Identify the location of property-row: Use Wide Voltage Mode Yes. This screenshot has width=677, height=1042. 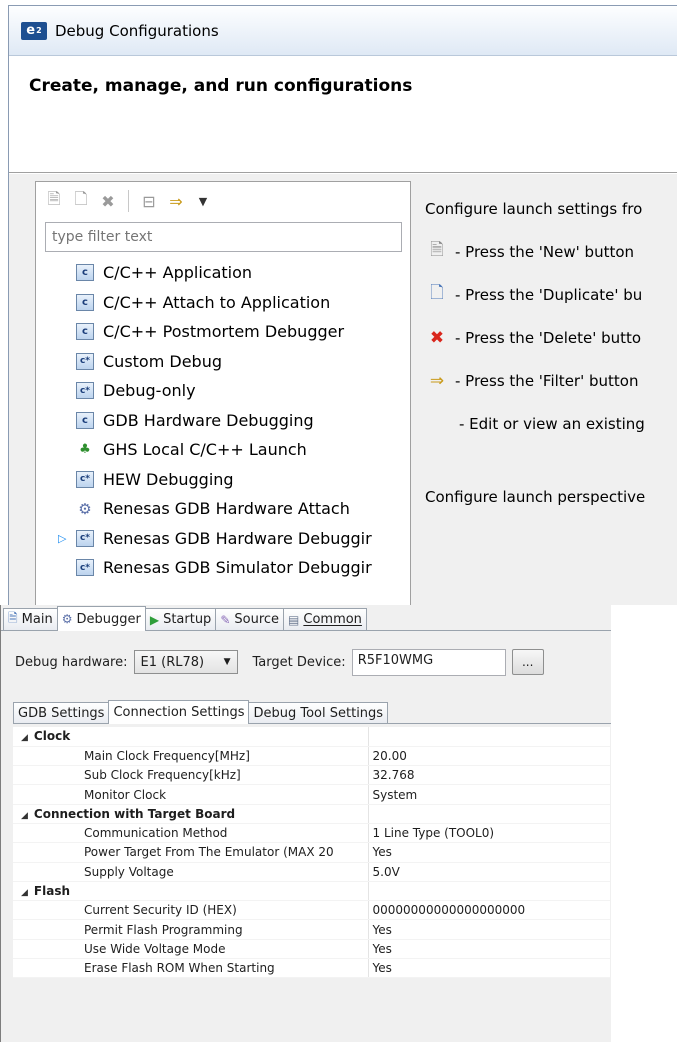
(311, 949).